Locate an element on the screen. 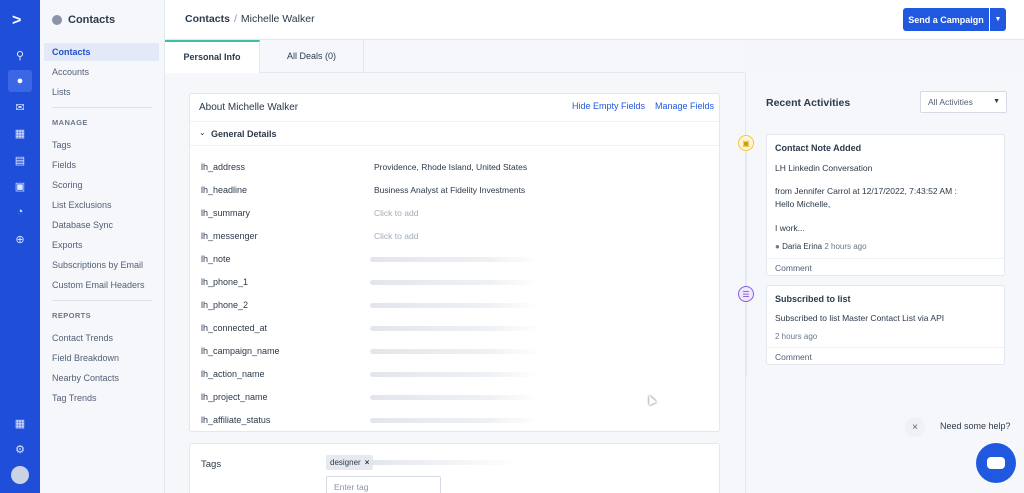 The width and height of the screenshot is (1024, 493). sidenav-item-field-breakdown: Field Breakdown is located at coordinates (101, 358).